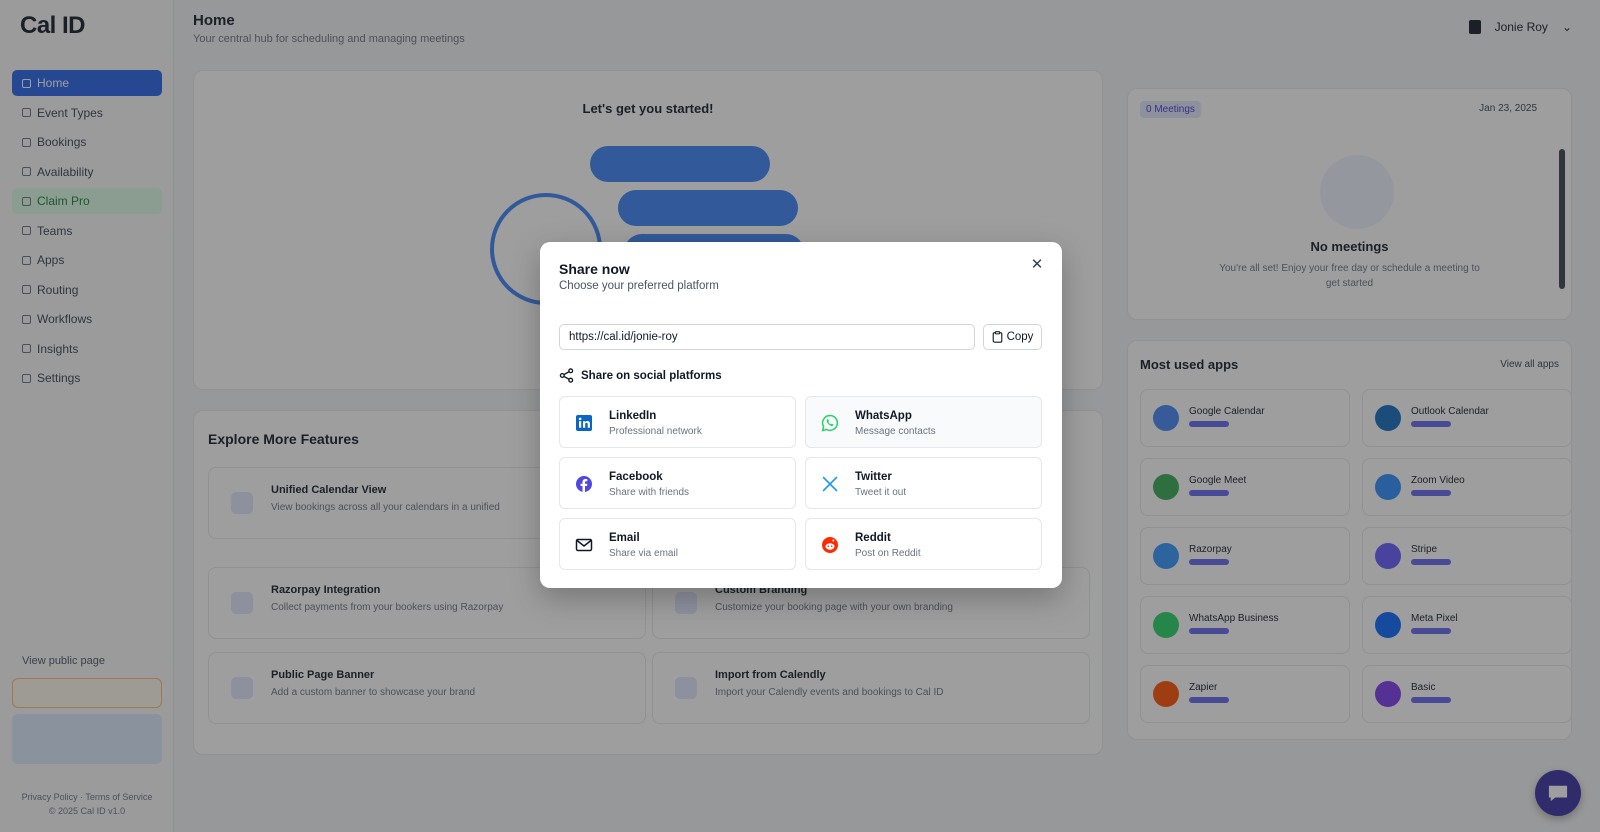 Image resolution: width=1600 pixels, height=832 pixels. I want to click on linkedin-icon, so click(584, 423).